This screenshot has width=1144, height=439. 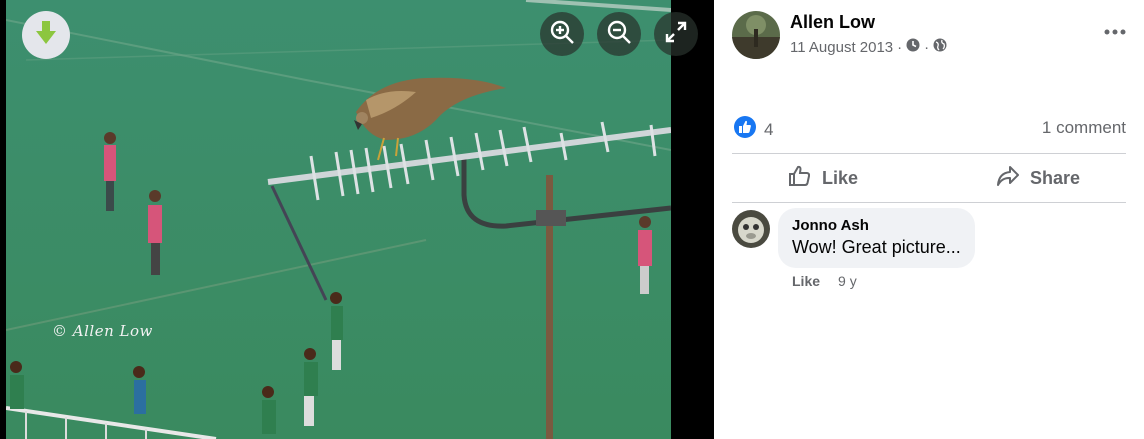 What do you see at coordinates (840, 177) in the screenshot?
I see `like-label: Like` at bounding box center [840, 177].